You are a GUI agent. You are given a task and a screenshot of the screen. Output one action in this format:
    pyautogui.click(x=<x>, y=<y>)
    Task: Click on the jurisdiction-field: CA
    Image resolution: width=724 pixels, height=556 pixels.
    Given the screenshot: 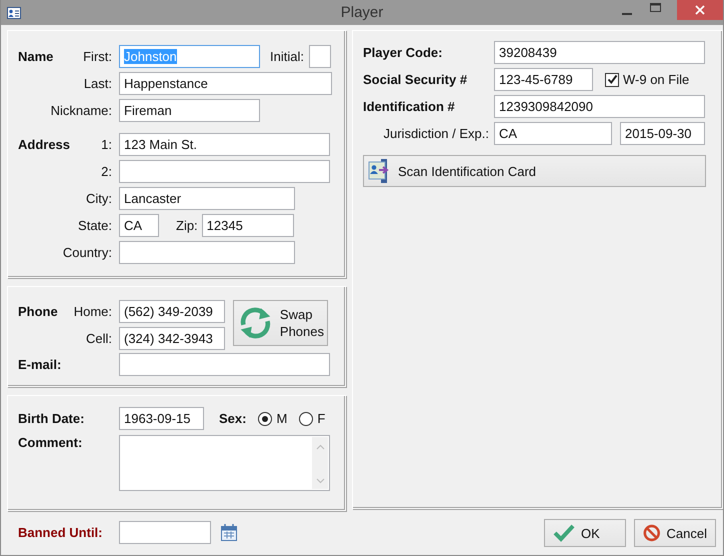 What is the action you would take?
    pyautogui.click(x=553, y=133)
    